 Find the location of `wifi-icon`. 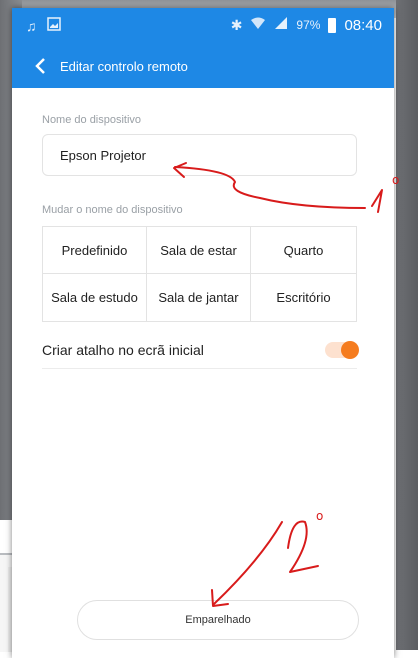

wifi-icon is located at coordinates (258, 25).